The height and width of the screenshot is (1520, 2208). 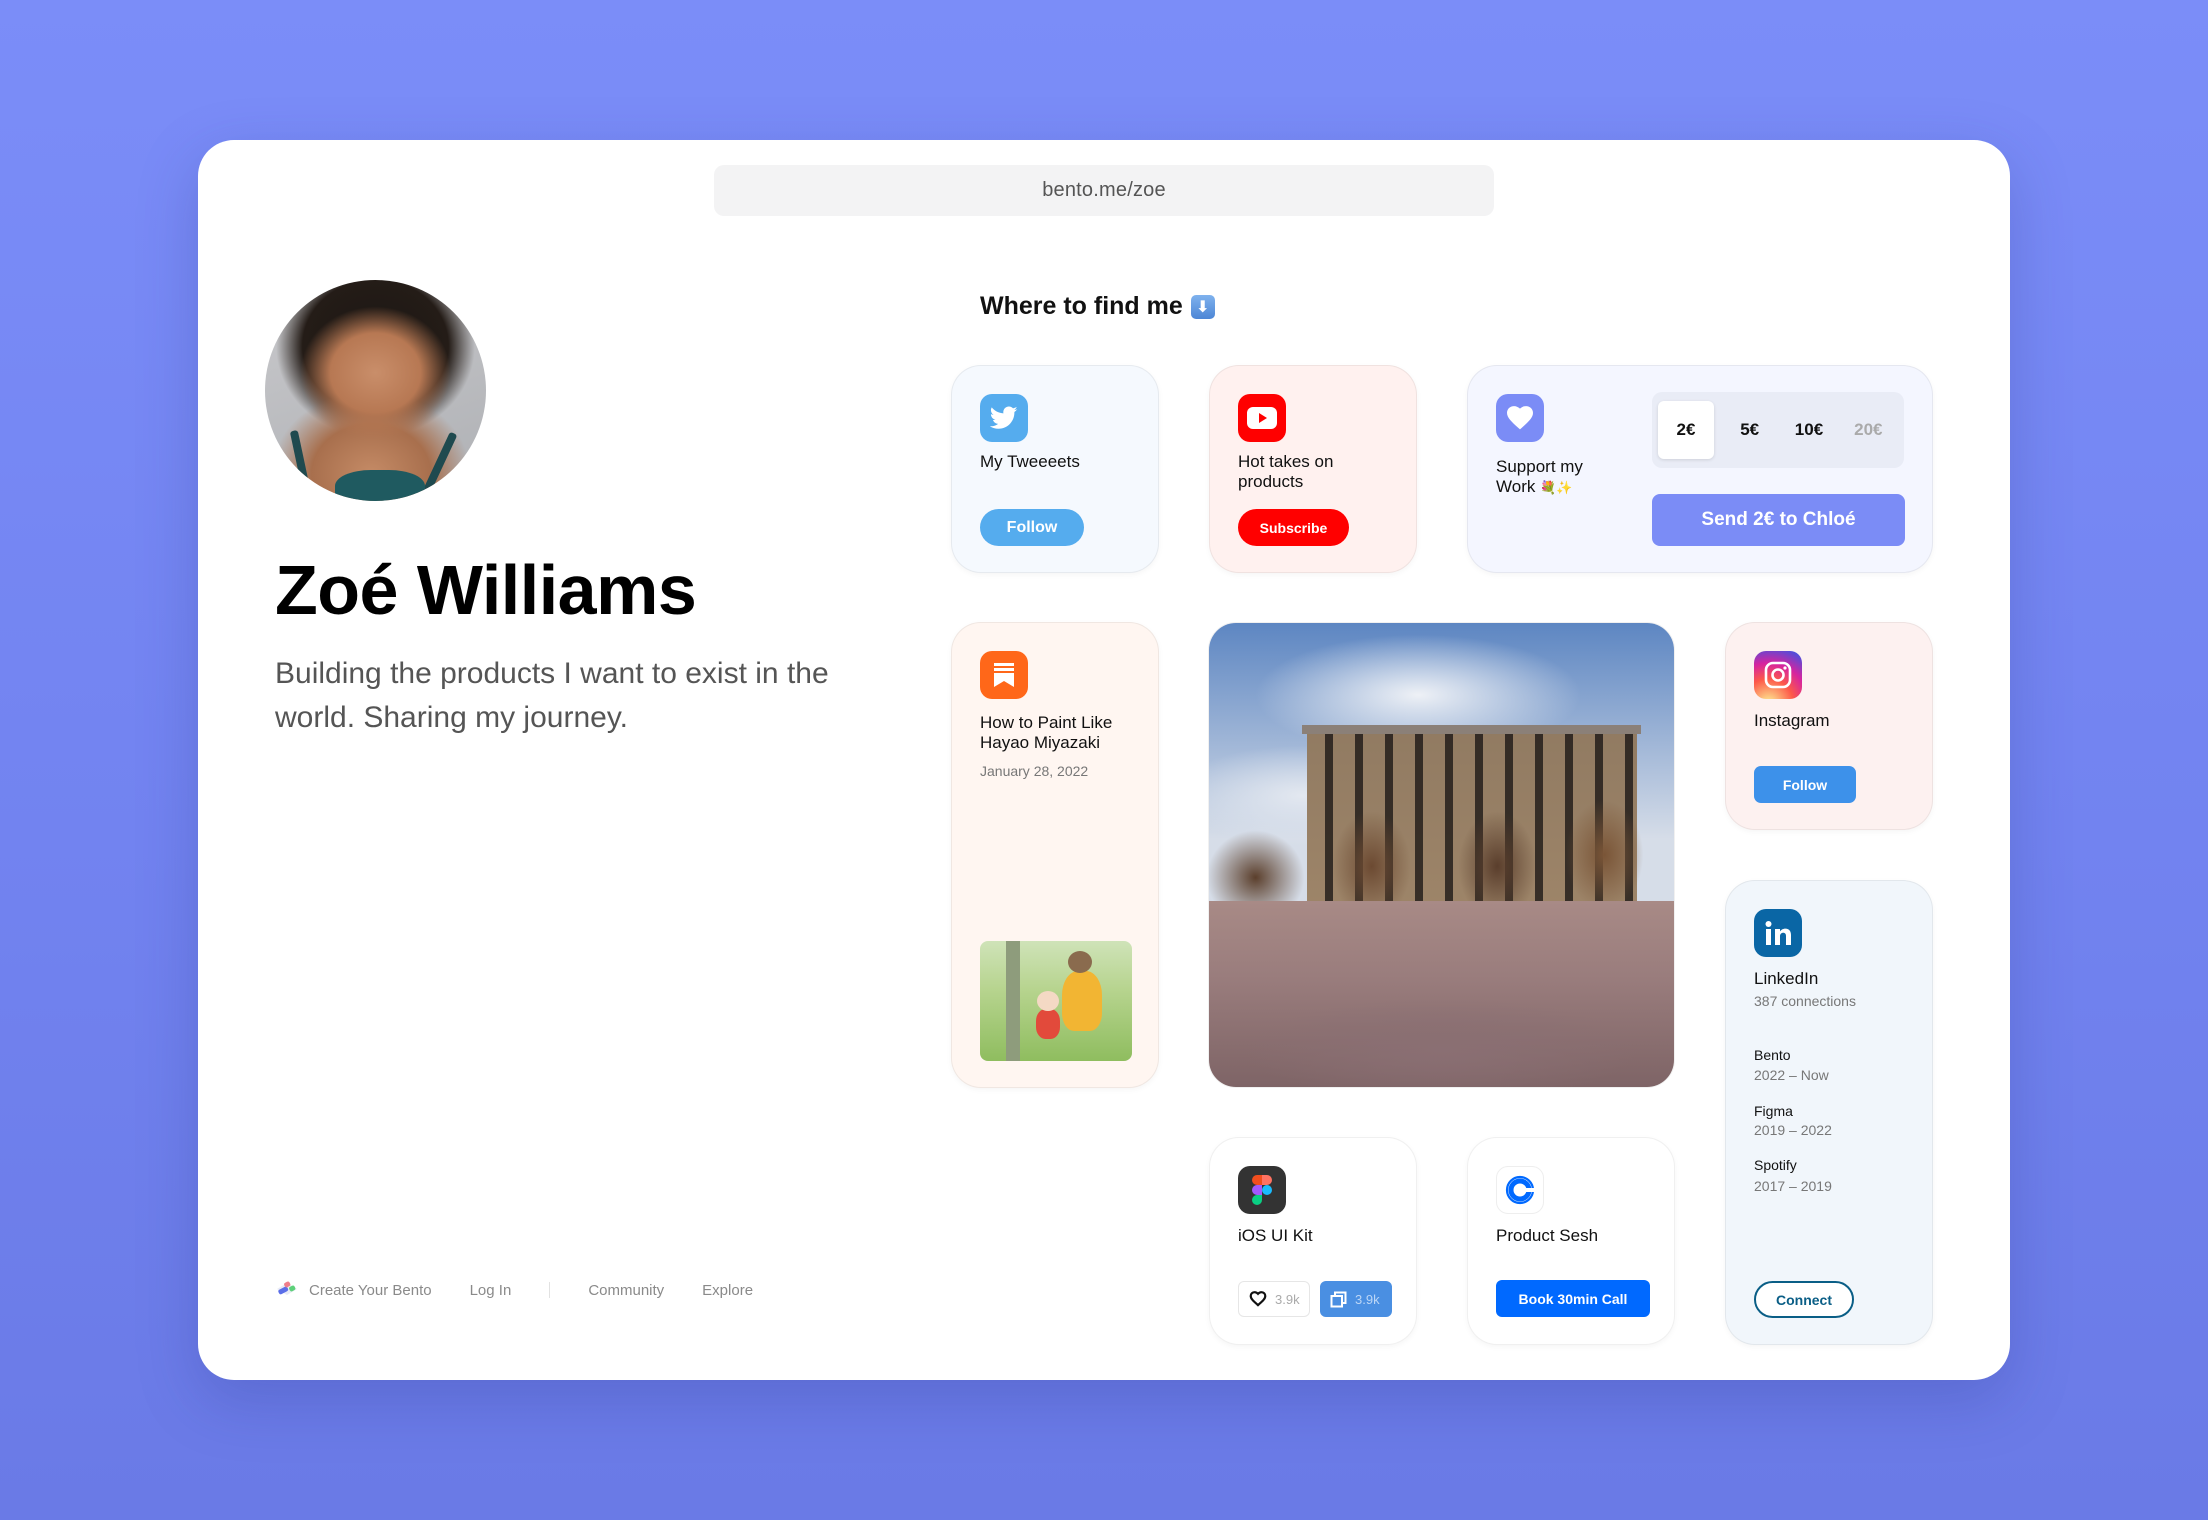 I want to click on url-text: bento.me/zoe, so click(x=1104, y=190).